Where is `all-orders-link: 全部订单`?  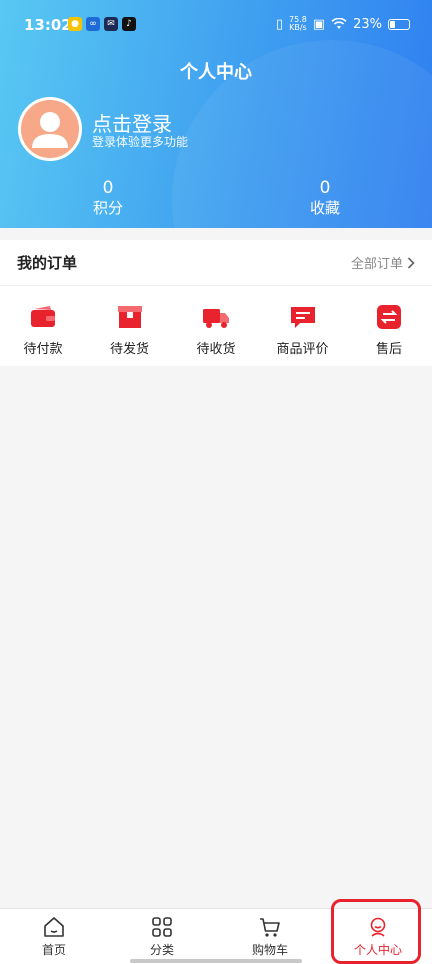
all-orders-link: 全部订单 is located at coordinates (383, 262).